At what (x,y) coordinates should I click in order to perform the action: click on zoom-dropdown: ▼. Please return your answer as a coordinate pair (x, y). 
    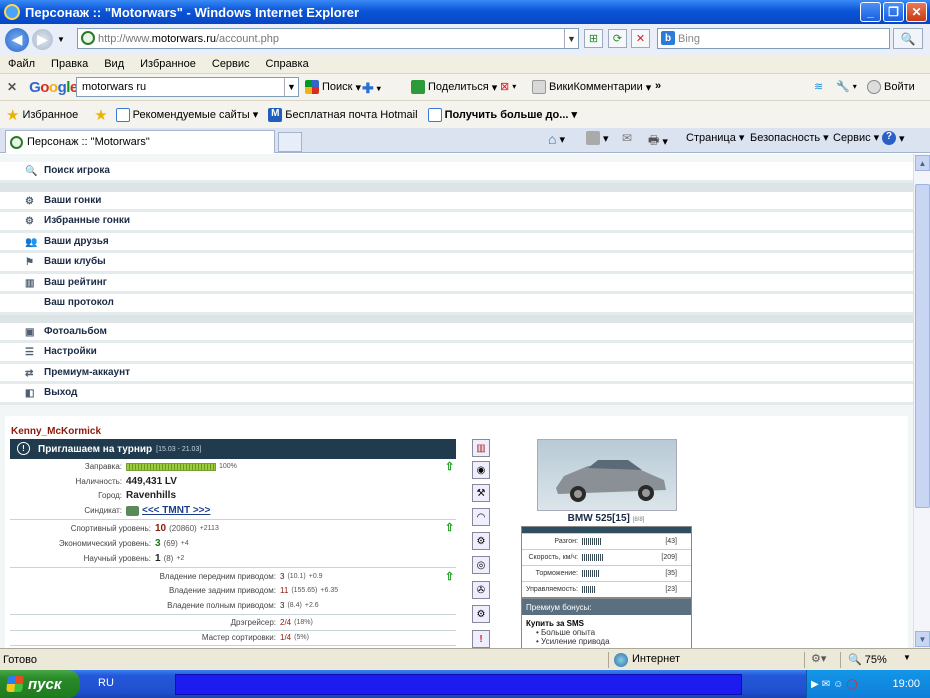
    Looking at the image, I should click on (907, 657).